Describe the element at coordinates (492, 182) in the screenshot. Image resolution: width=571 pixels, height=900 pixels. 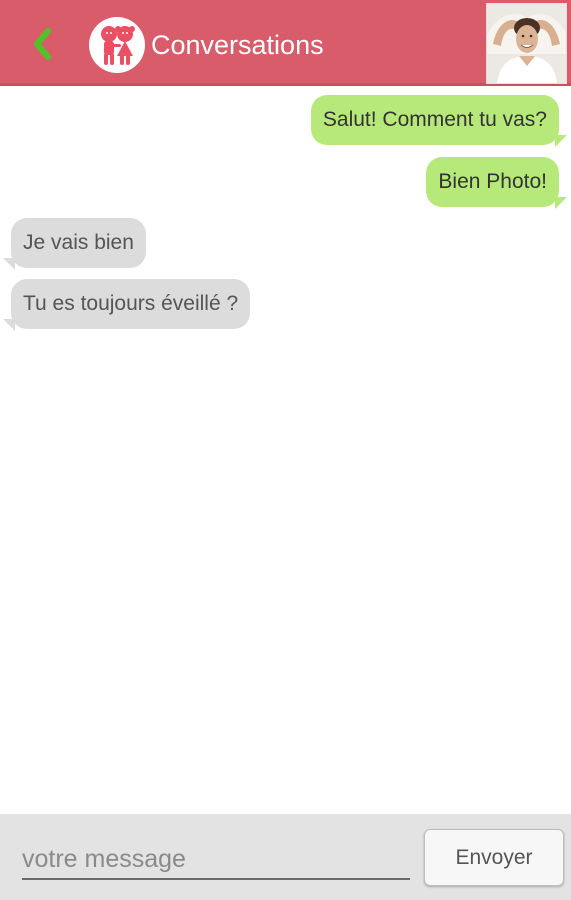
I see `message-bubble-sent: Bien Photo!` at that location.